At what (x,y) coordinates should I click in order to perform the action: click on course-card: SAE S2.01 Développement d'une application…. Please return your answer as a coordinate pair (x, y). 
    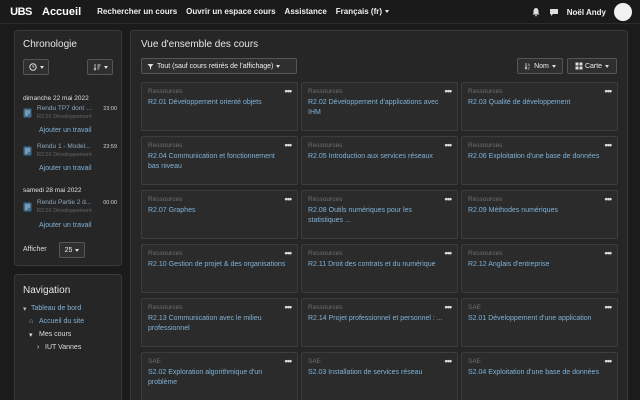
    Looking at the image, I should click on (539, 322).